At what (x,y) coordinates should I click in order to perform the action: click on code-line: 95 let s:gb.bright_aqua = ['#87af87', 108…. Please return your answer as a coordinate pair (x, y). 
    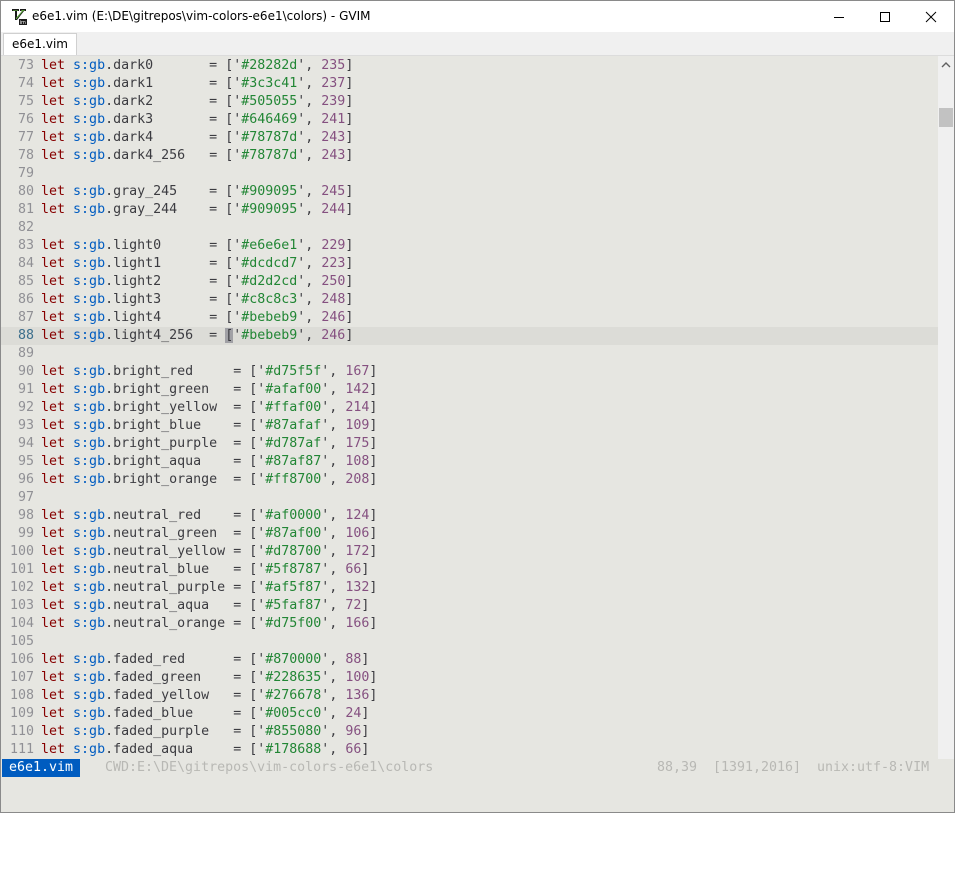
    Looking at the image, I should click on (469, 462).